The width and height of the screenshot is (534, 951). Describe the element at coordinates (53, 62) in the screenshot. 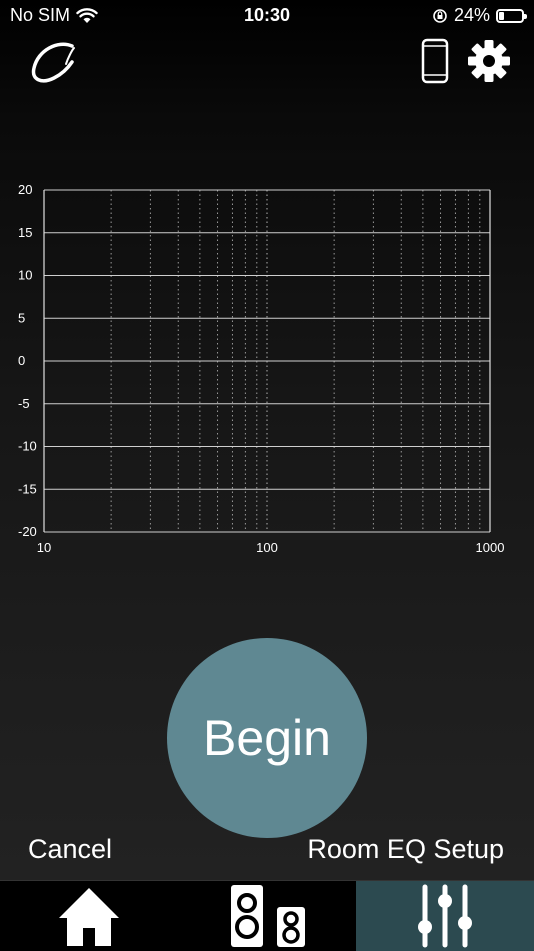

I see `script-c-logo-icon` at that location.